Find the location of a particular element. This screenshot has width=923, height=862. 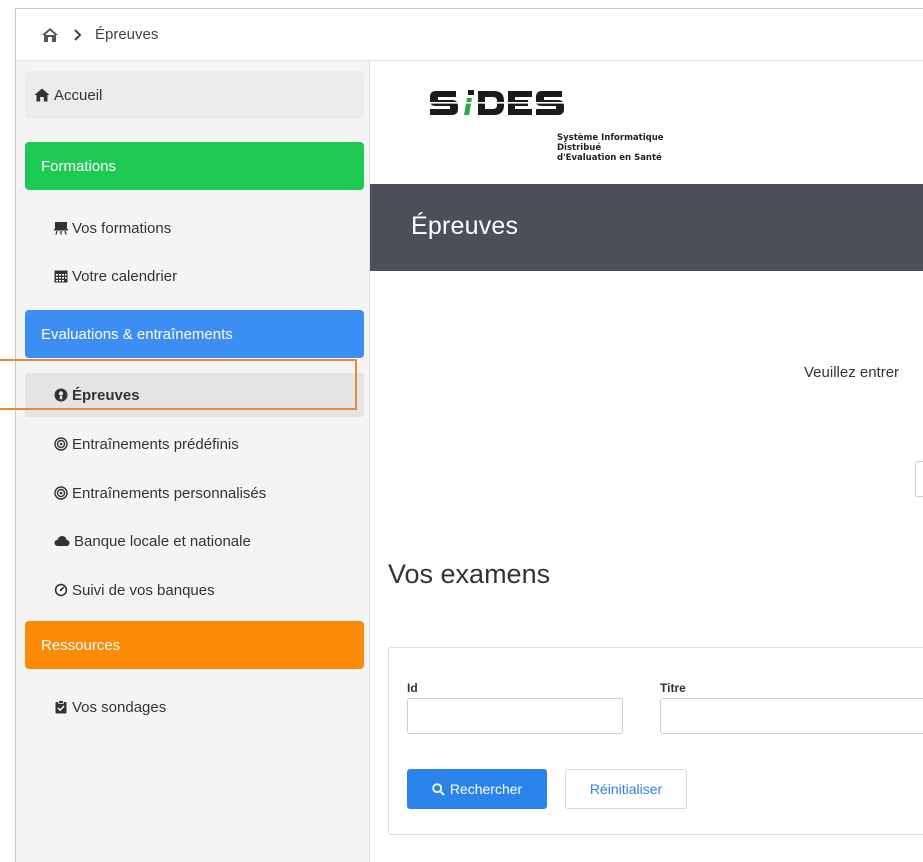

section-title-vos-examens: Vos examens is located at coordinates (469, 574).